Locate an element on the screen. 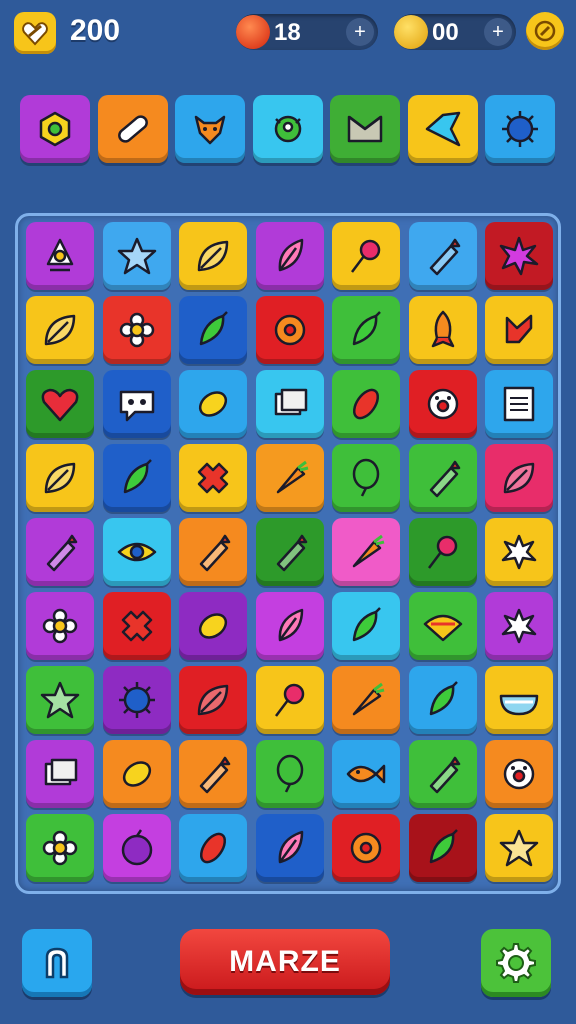 This screenshot has width=576, height=1024. taco-icon is located at coordinates (442, 628).